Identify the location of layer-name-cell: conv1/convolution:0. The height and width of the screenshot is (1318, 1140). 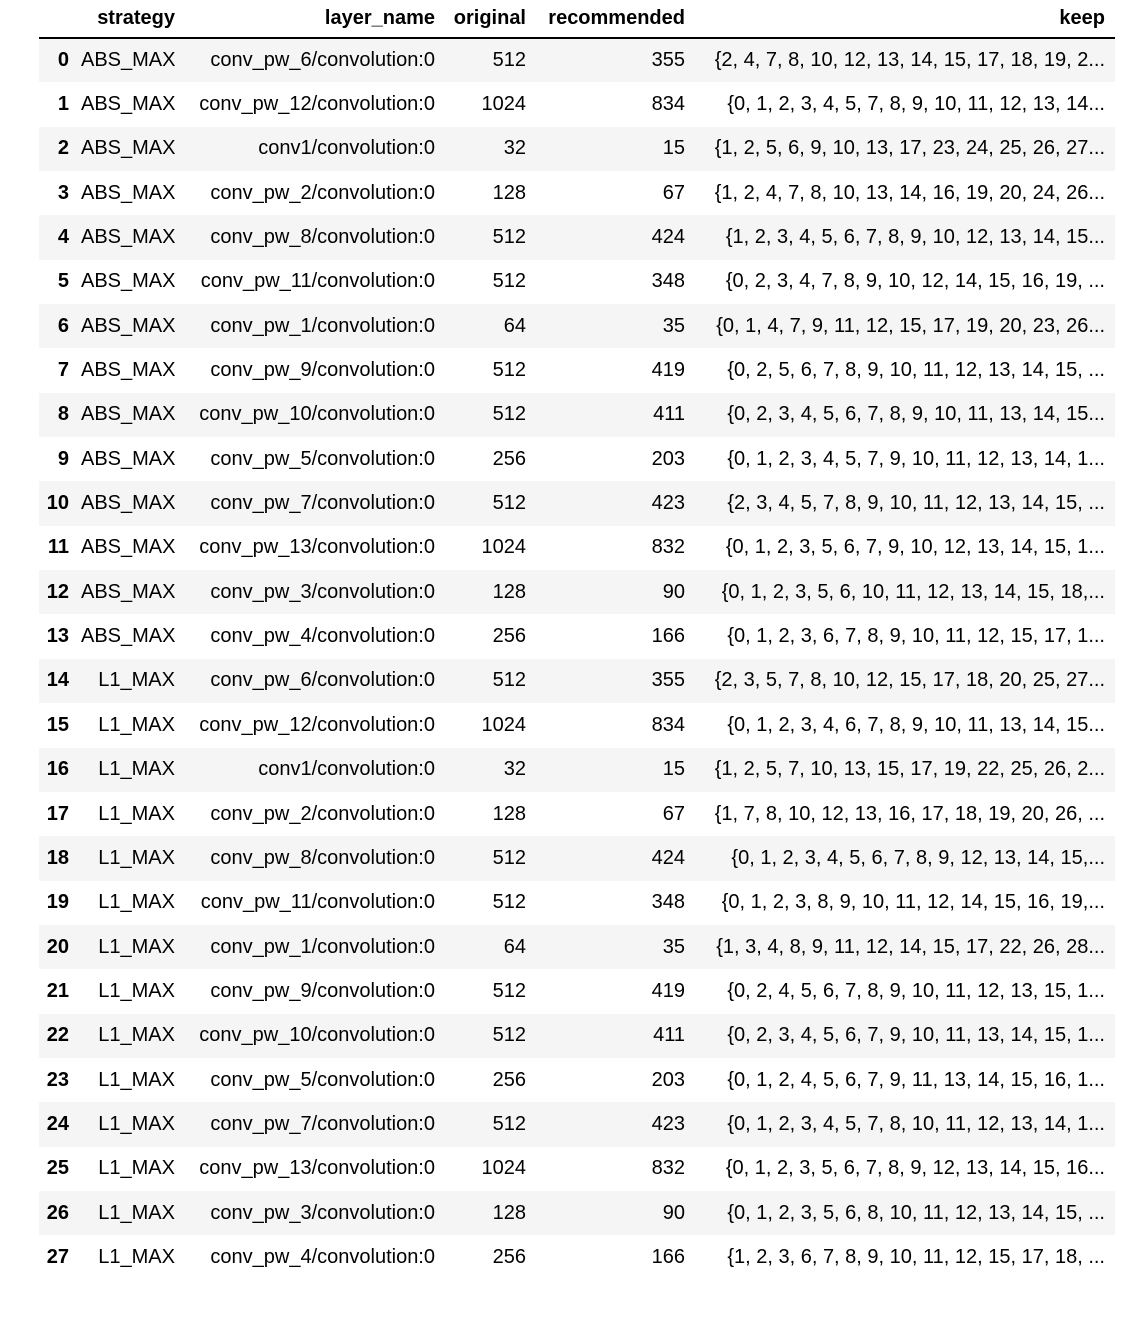
(346, 769).